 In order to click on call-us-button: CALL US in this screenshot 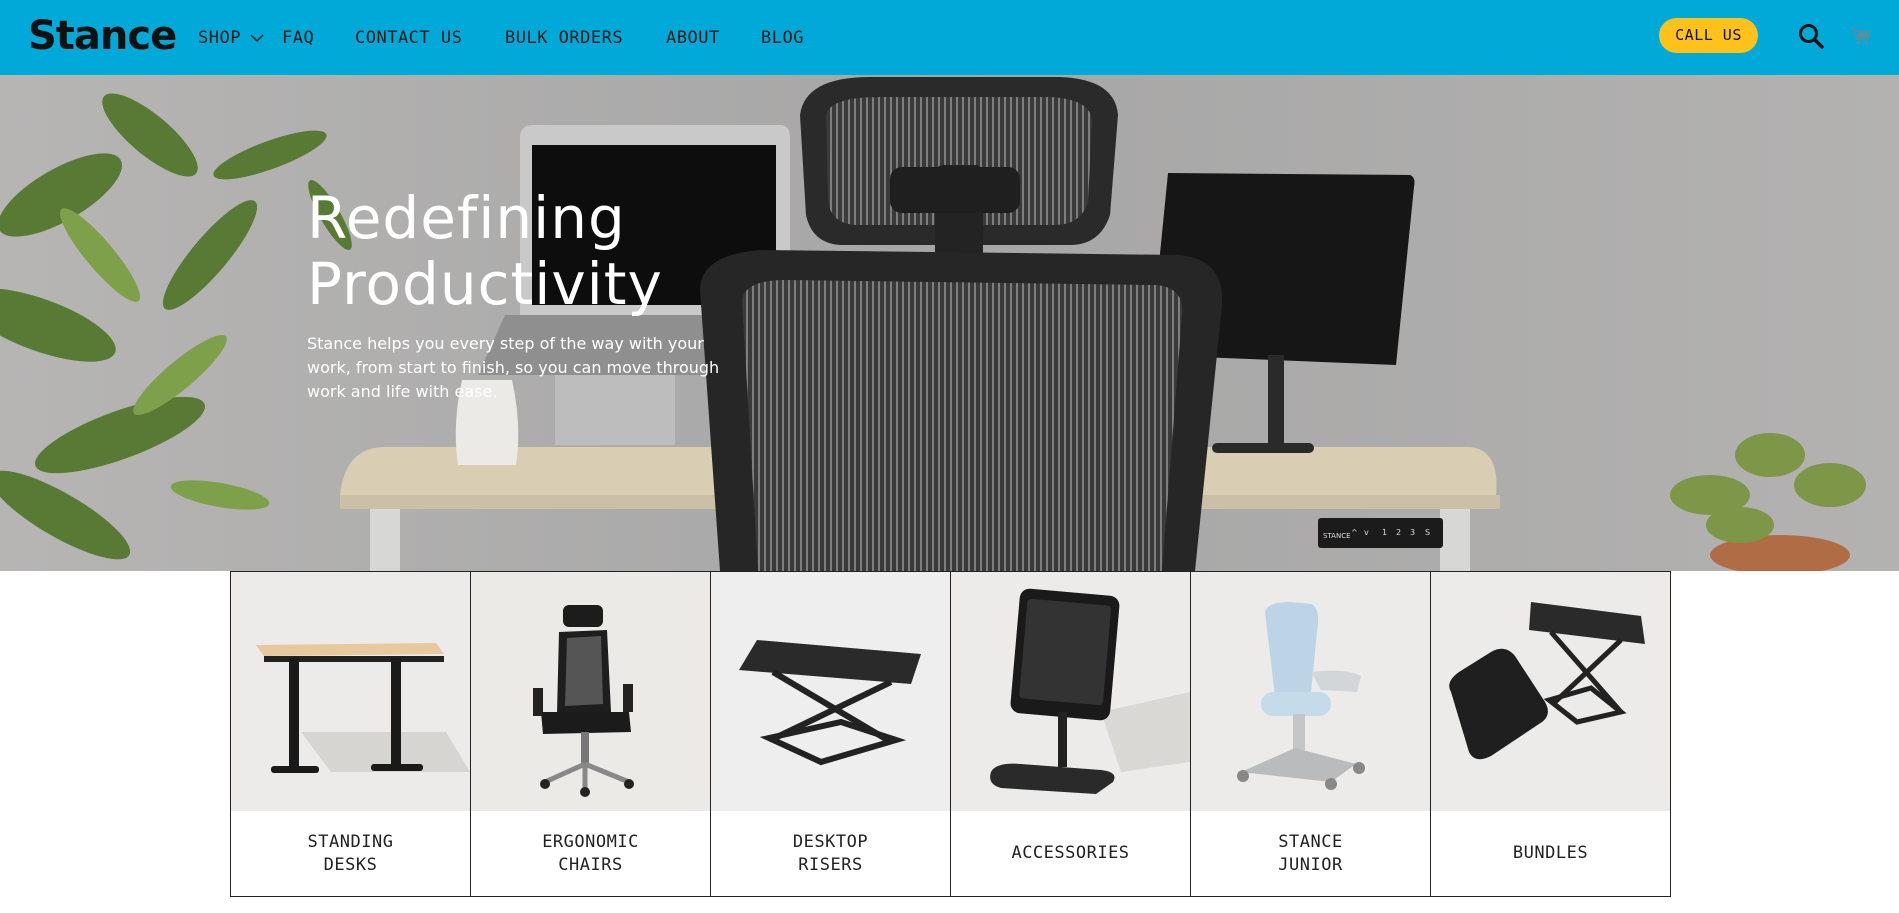, I will do `click(1708, 35)`.